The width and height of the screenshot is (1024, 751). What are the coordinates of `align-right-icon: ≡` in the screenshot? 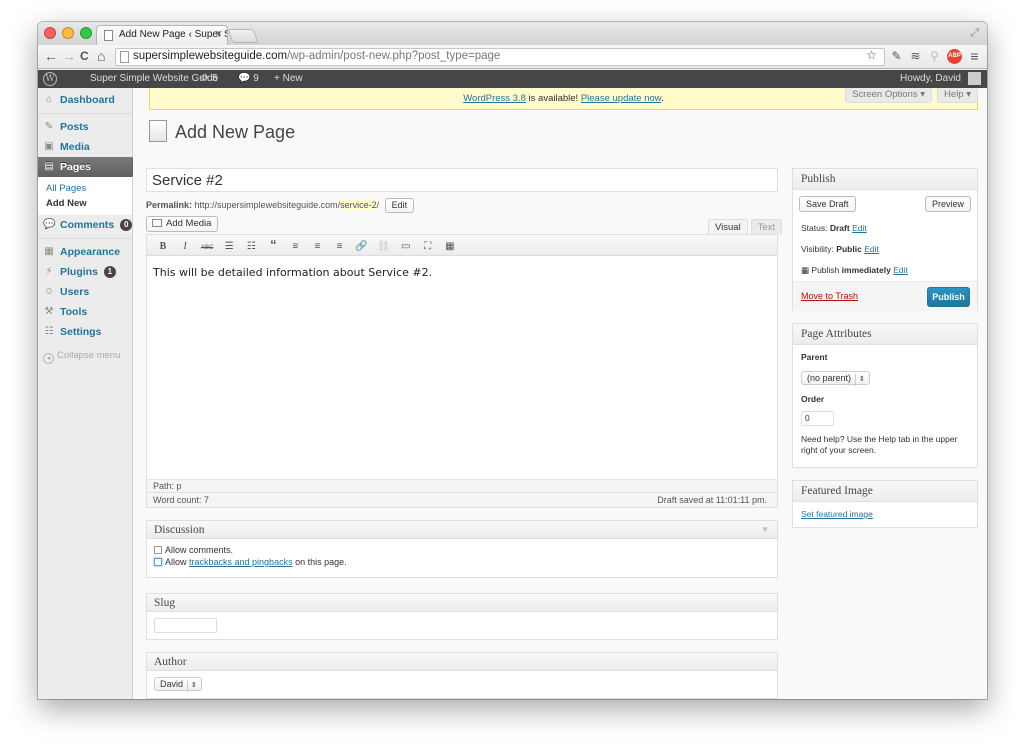 It's located at (340, 247).